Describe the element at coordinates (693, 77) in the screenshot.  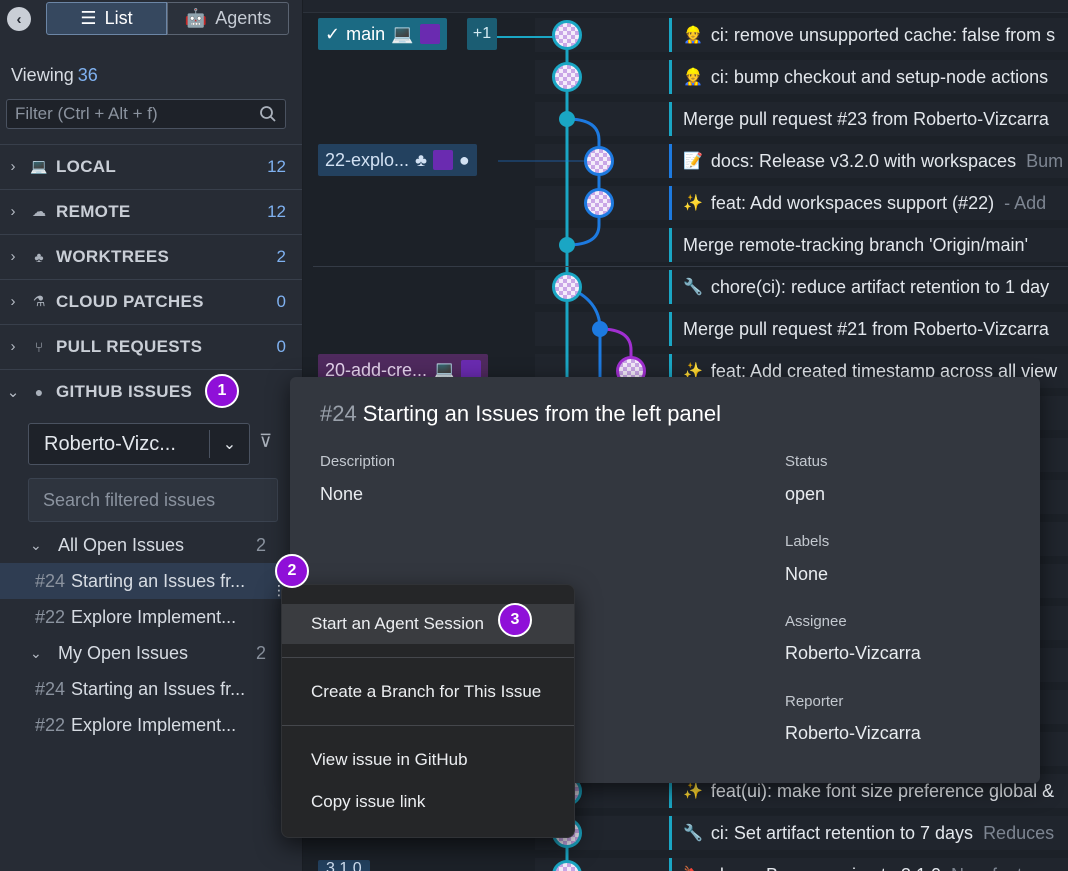
I see `commit-type-icon: 👷` at that location.